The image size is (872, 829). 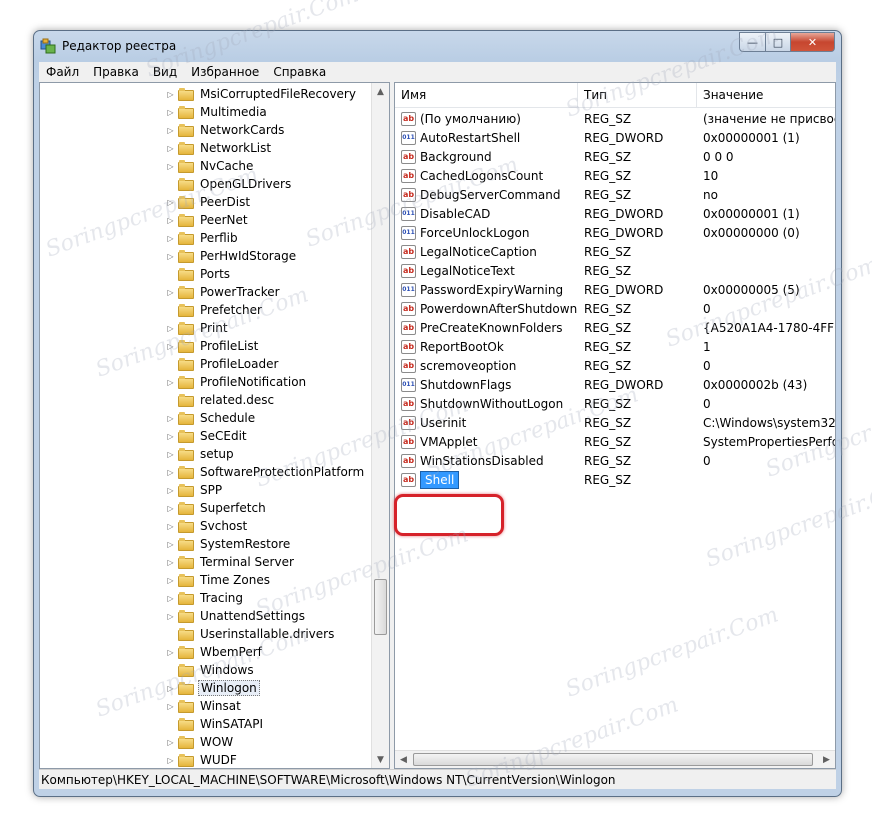 What do you see at coordinates (135, 328) in the screenshot?
I see `tree-item: ▷ Print` at bounding box center [135, 328].